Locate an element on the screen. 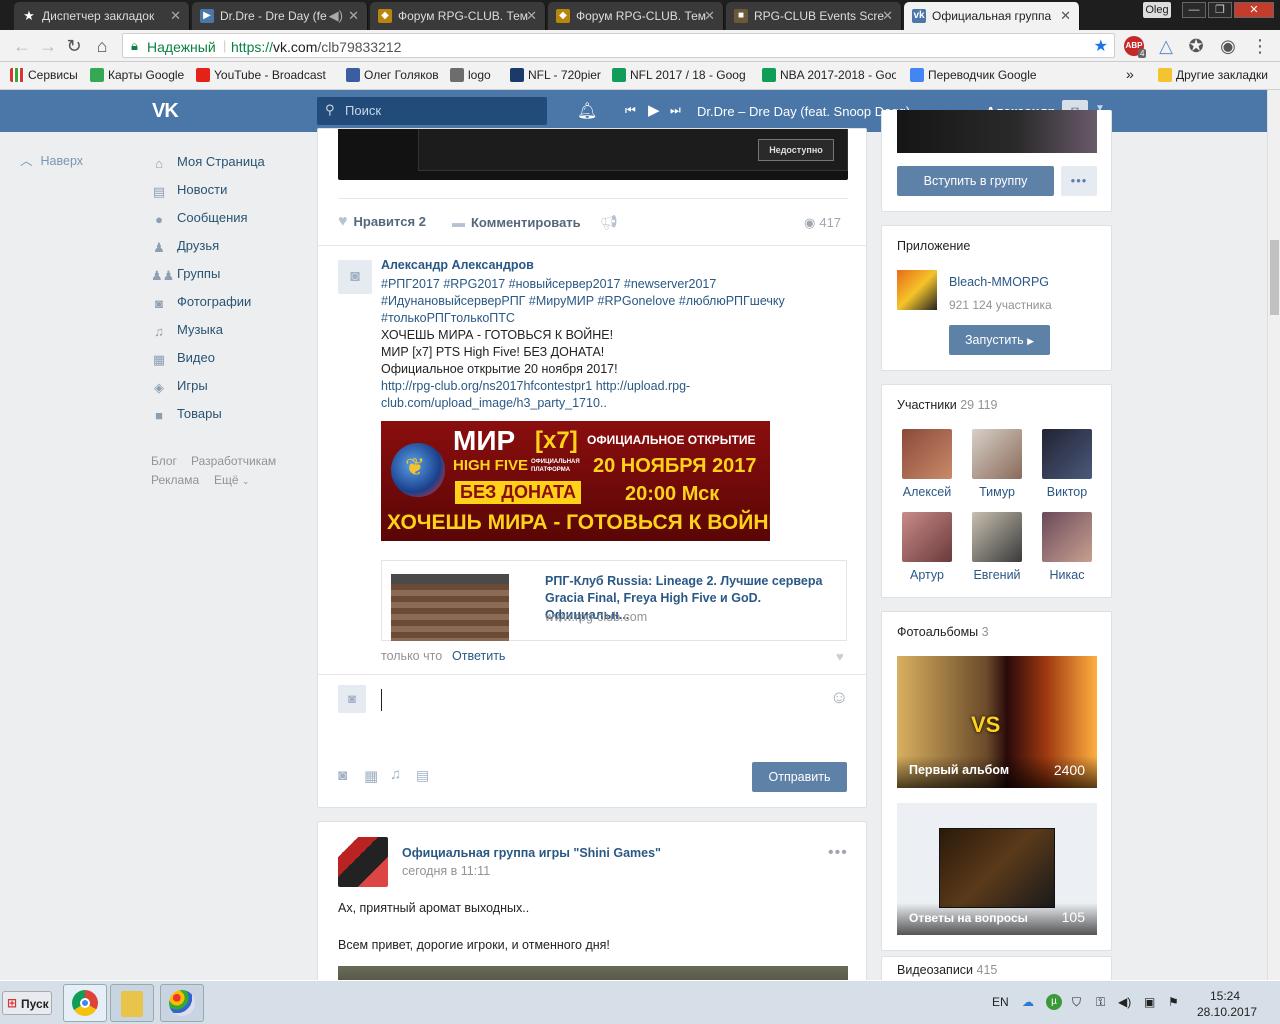 This screenshot has width=1280, height=1024. taskbar-paint is located at coordinates (182, 1003).